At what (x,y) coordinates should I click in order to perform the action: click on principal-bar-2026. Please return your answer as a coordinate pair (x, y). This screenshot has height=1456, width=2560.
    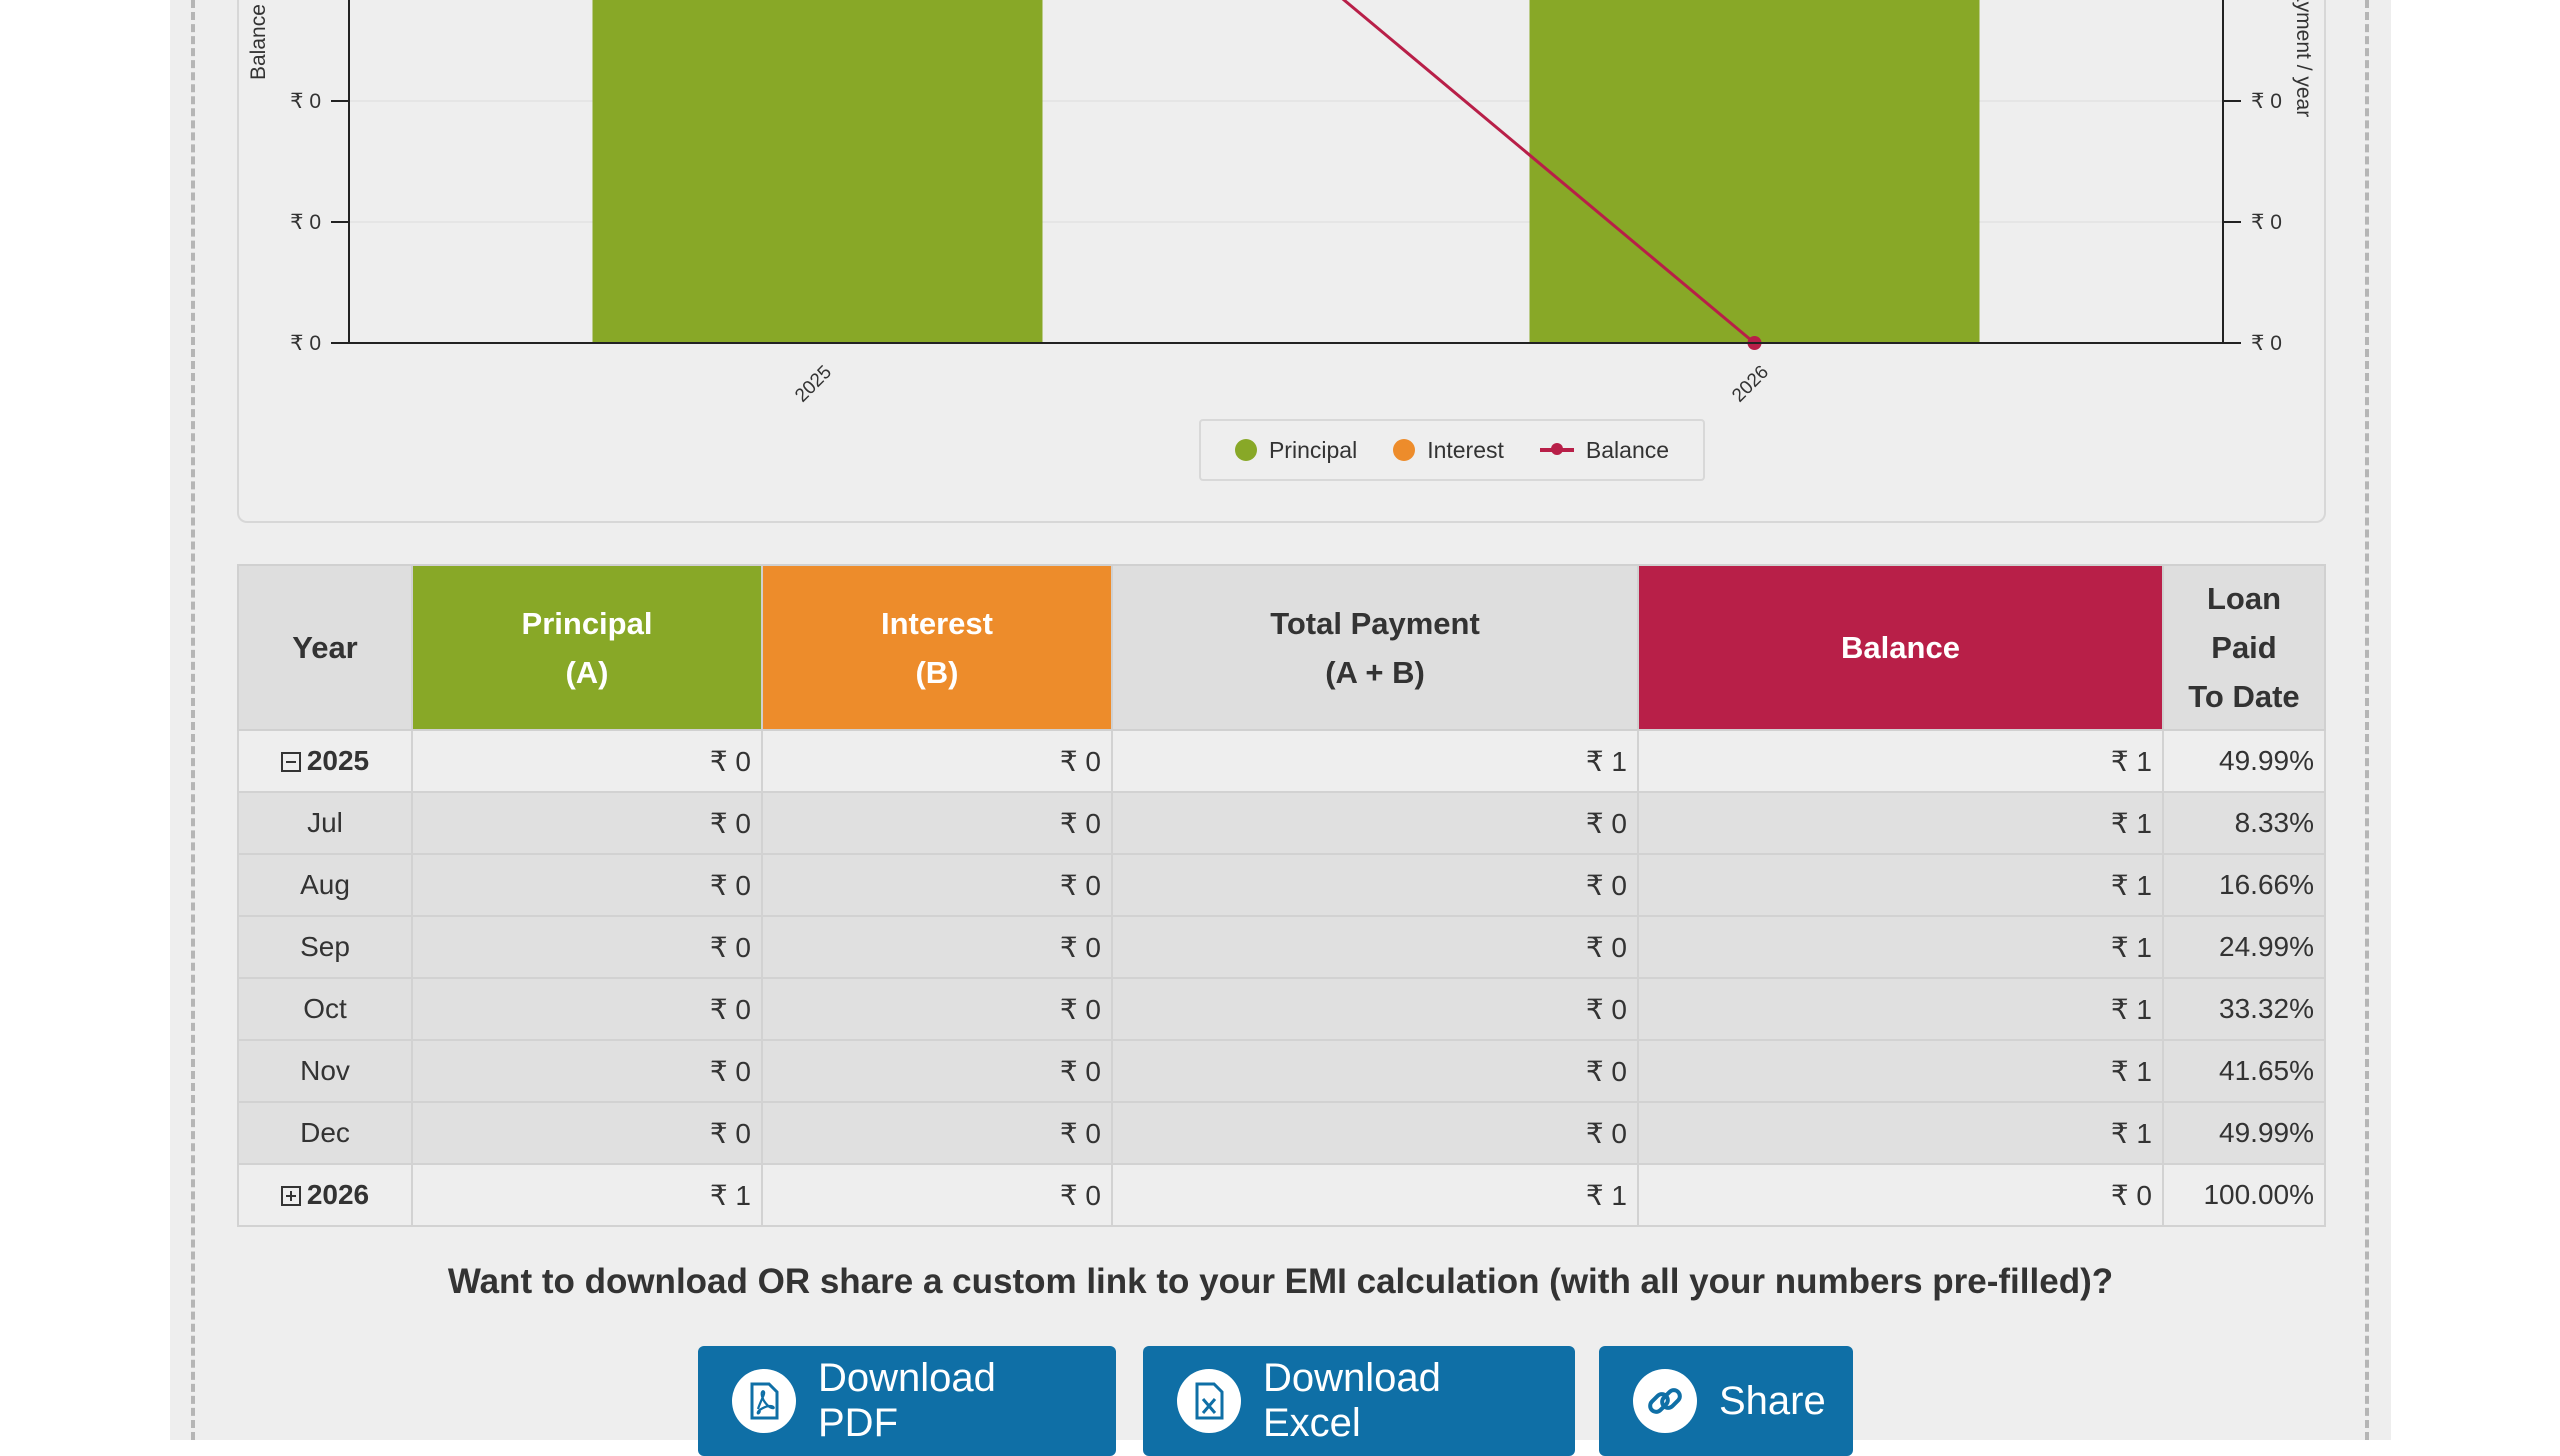
    Looking at the image, I should click on (1754, 171).